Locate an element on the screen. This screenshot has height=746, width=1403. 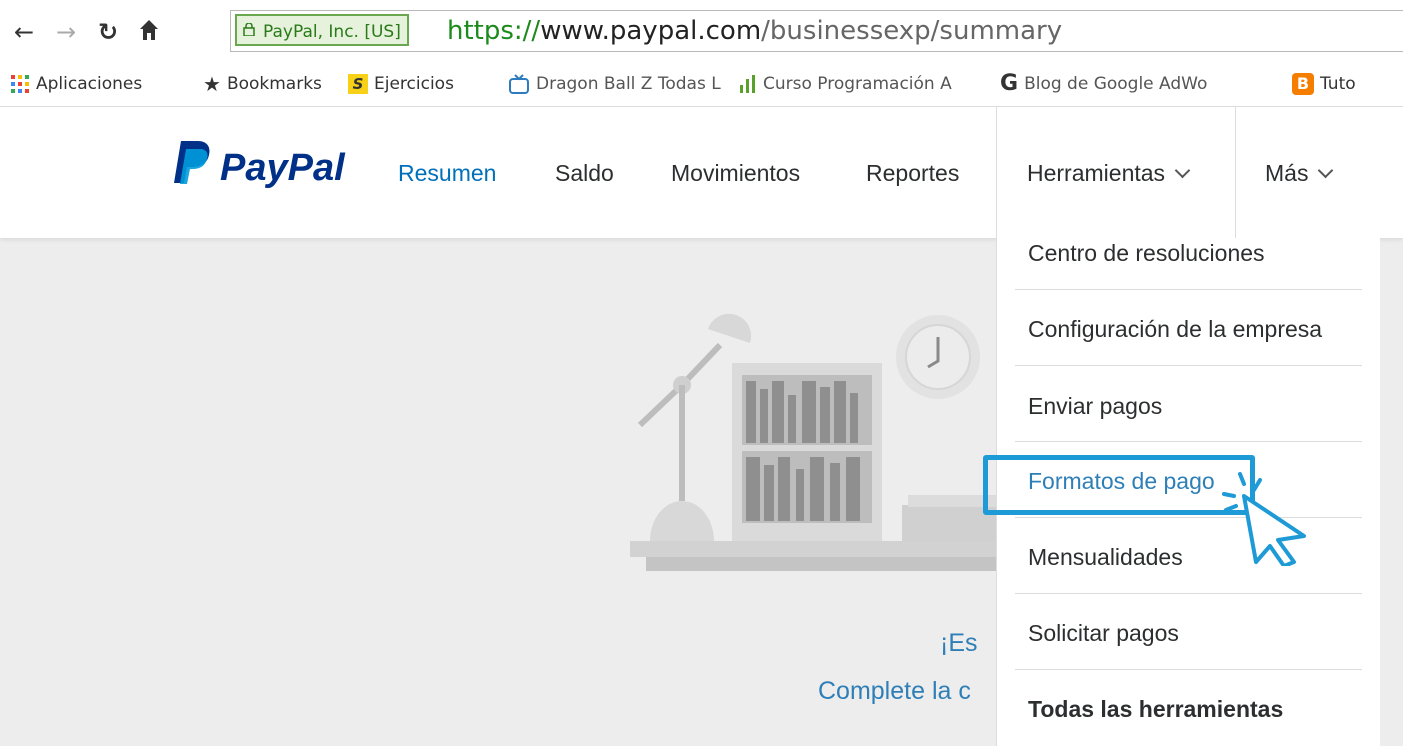
paypal-p-icon is located at coordinates (192, 162).